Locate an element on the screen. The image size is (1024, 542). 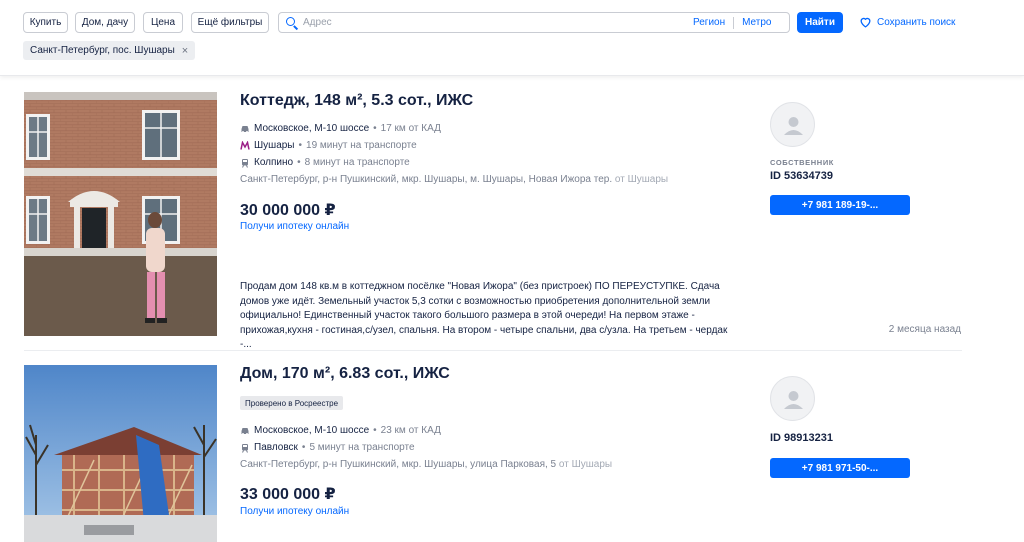
transport-row: Московское, М-10 шоссе • 17 км от КАД is located at coordinates (340, 128).